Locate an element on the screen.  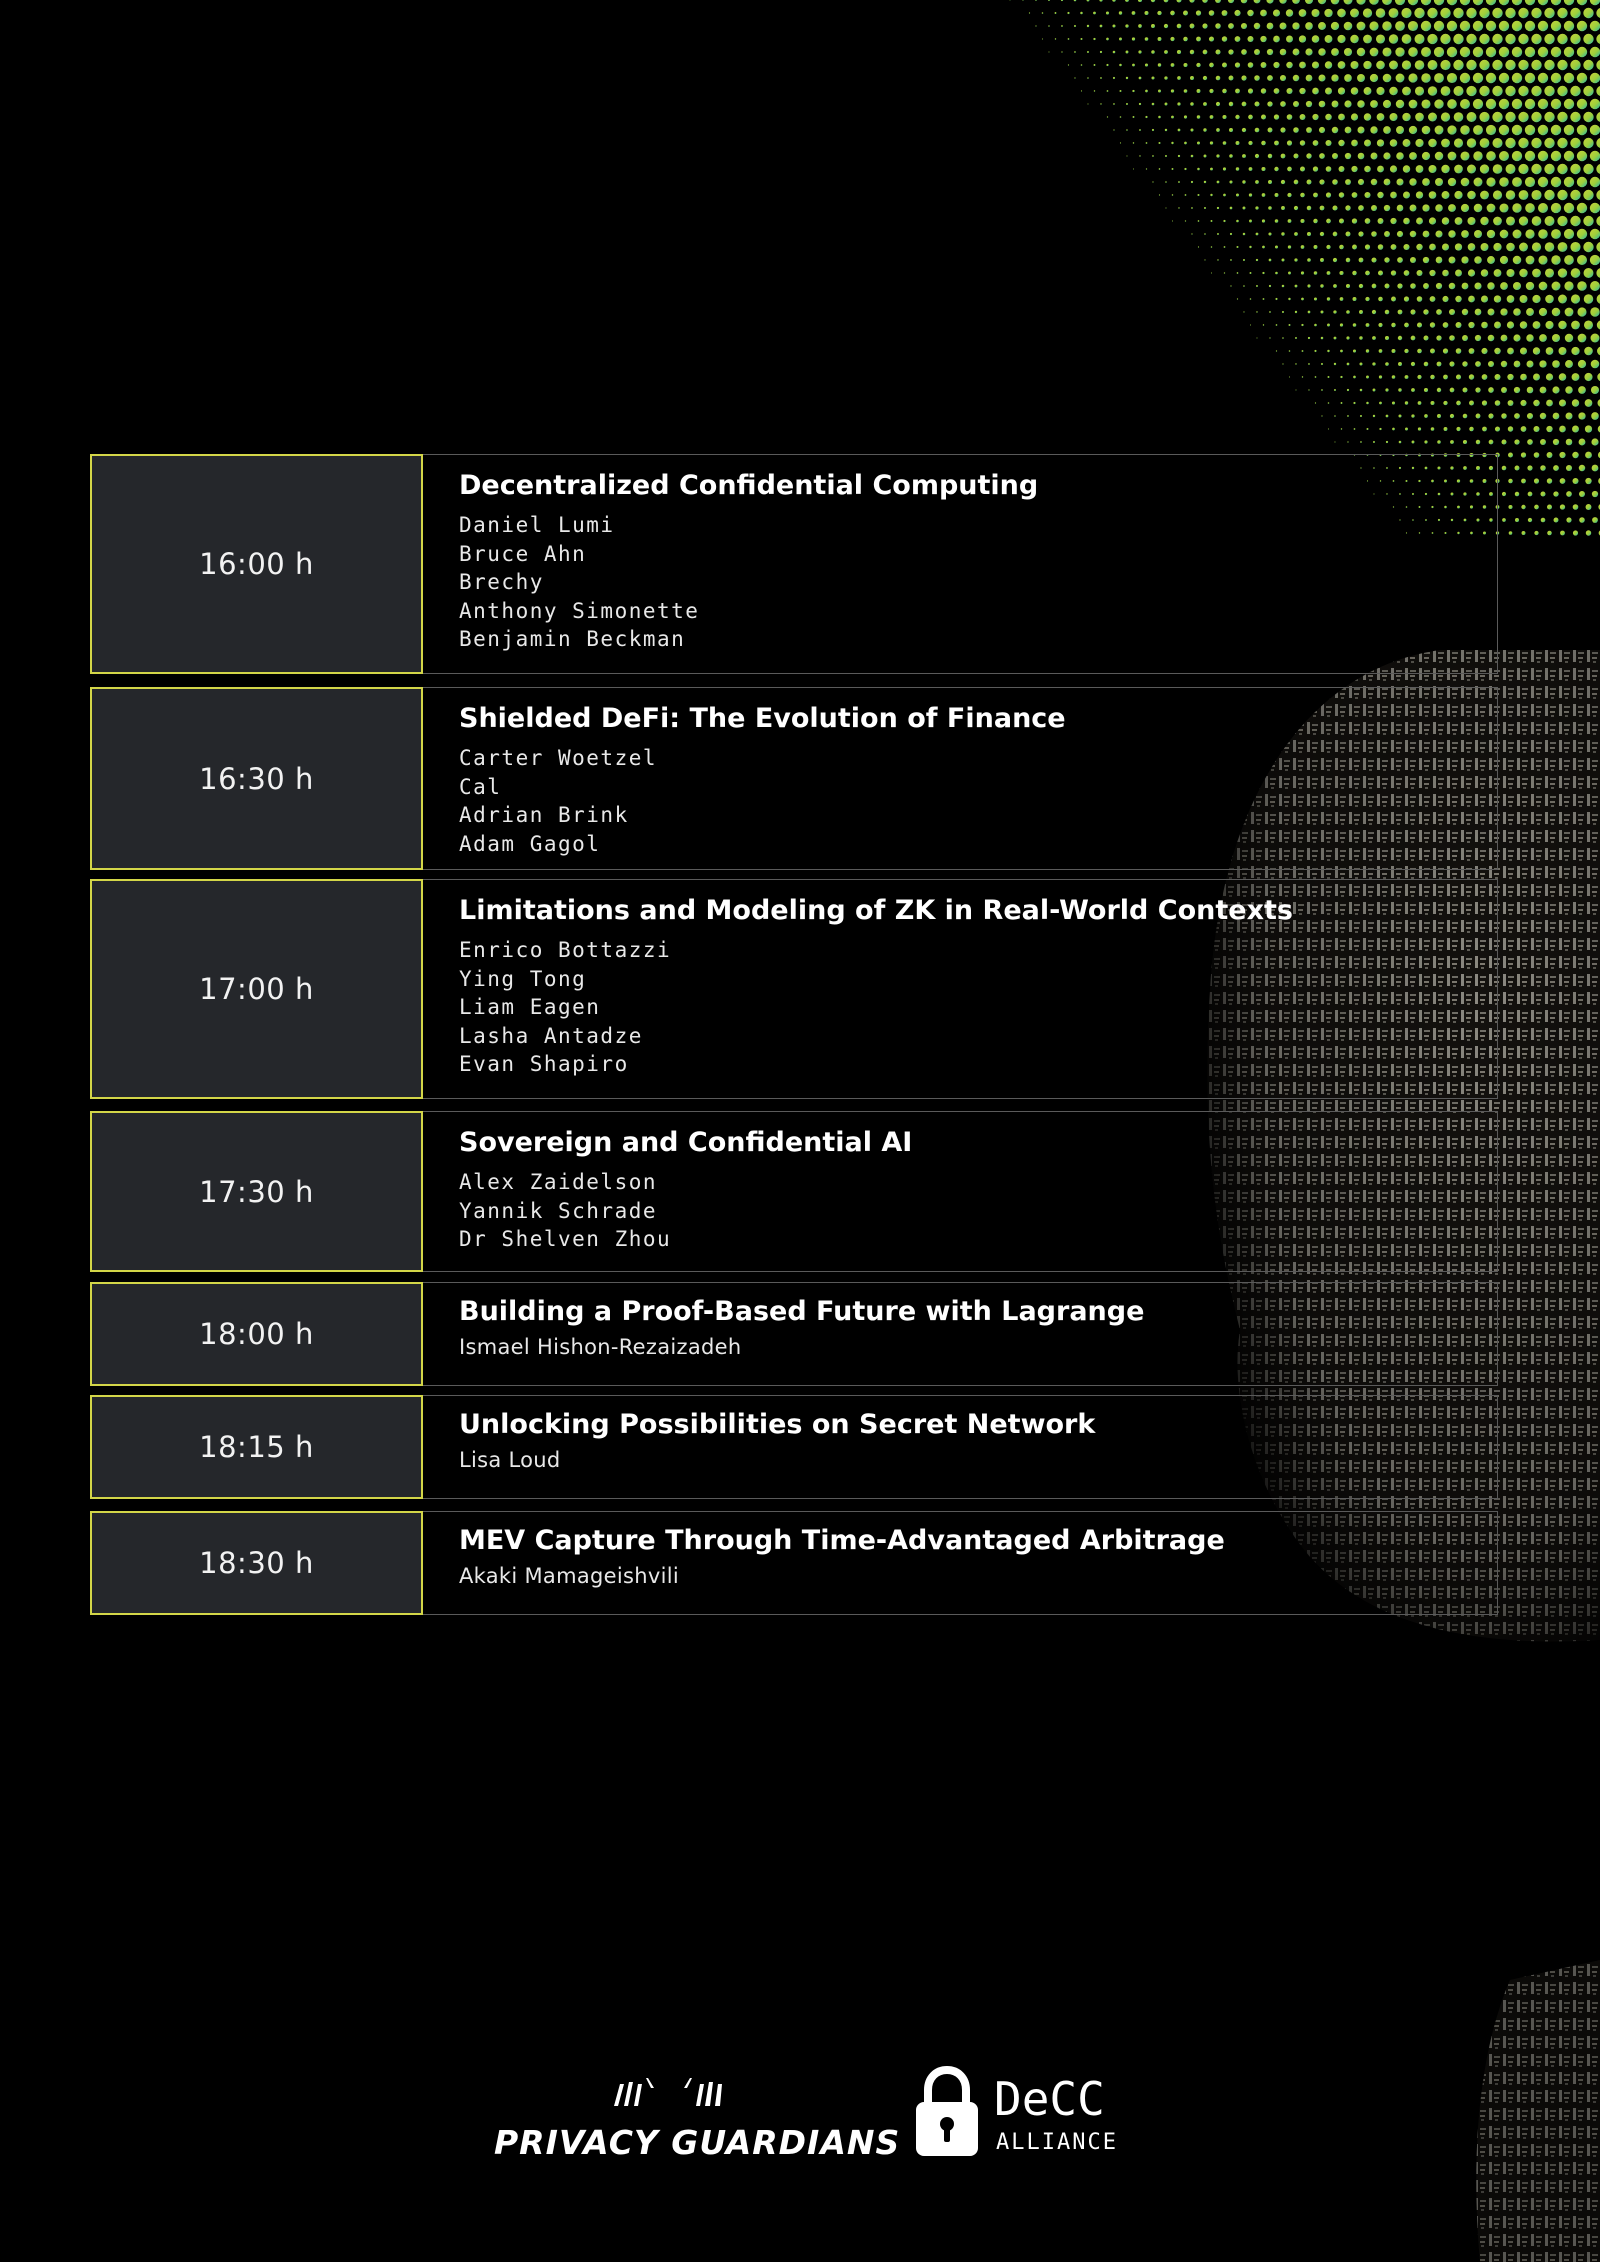
speaker-list: Lisa Loud is located at coordinates (978, 1460).